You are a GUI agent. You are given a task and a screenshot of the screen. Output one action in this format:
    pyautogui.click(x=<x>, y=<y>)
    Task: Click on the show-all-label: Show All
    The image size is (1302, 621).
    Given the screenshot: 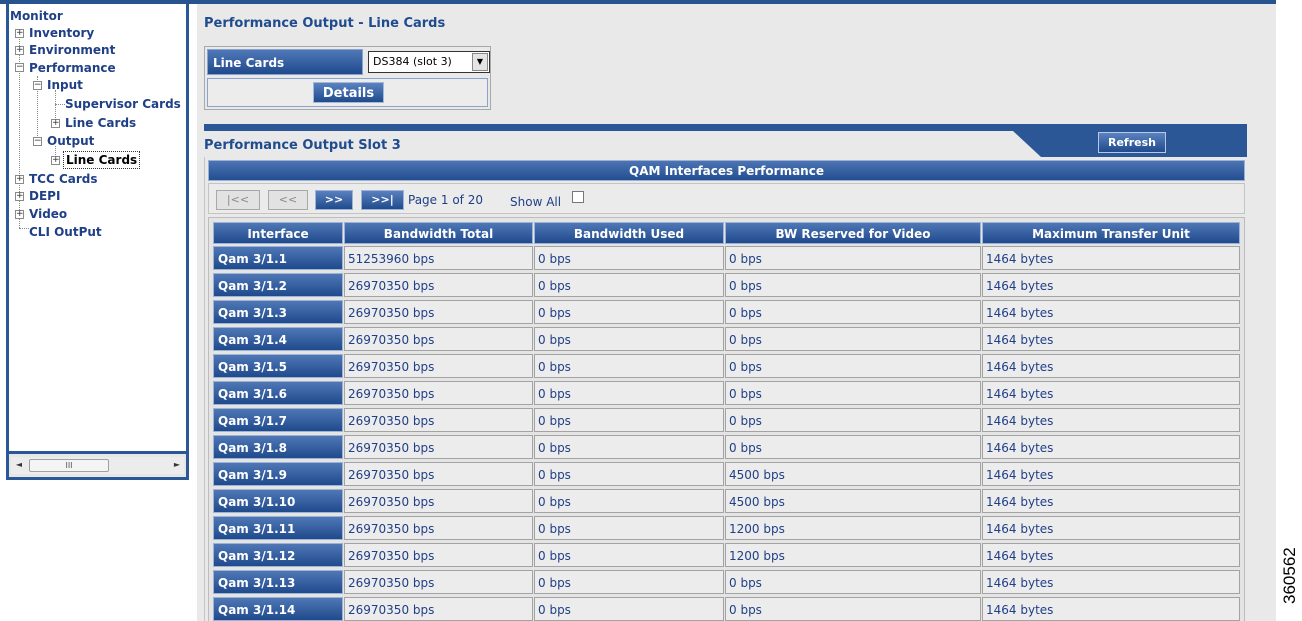 What is the action you would take?
    pyautogui.click(x=536, y=202)
    